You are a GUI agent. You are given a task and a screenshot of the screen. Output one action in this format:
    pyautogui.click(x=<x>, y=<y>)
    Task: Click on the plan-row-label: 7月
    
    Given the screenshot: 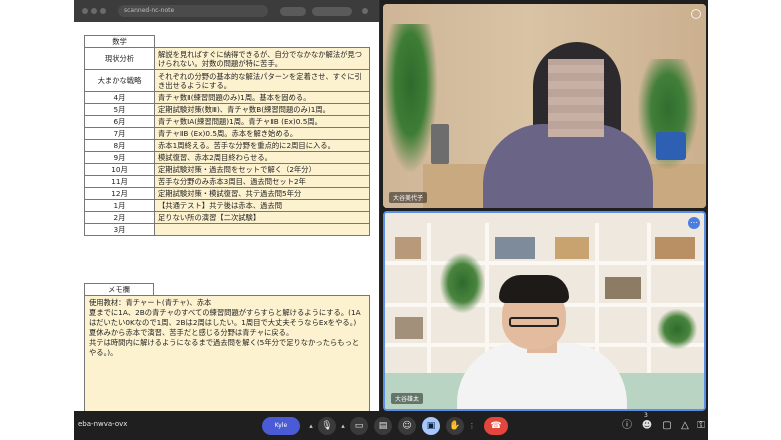 What is the action you would take?
    pyautogui.click(x=119, y=133)
    